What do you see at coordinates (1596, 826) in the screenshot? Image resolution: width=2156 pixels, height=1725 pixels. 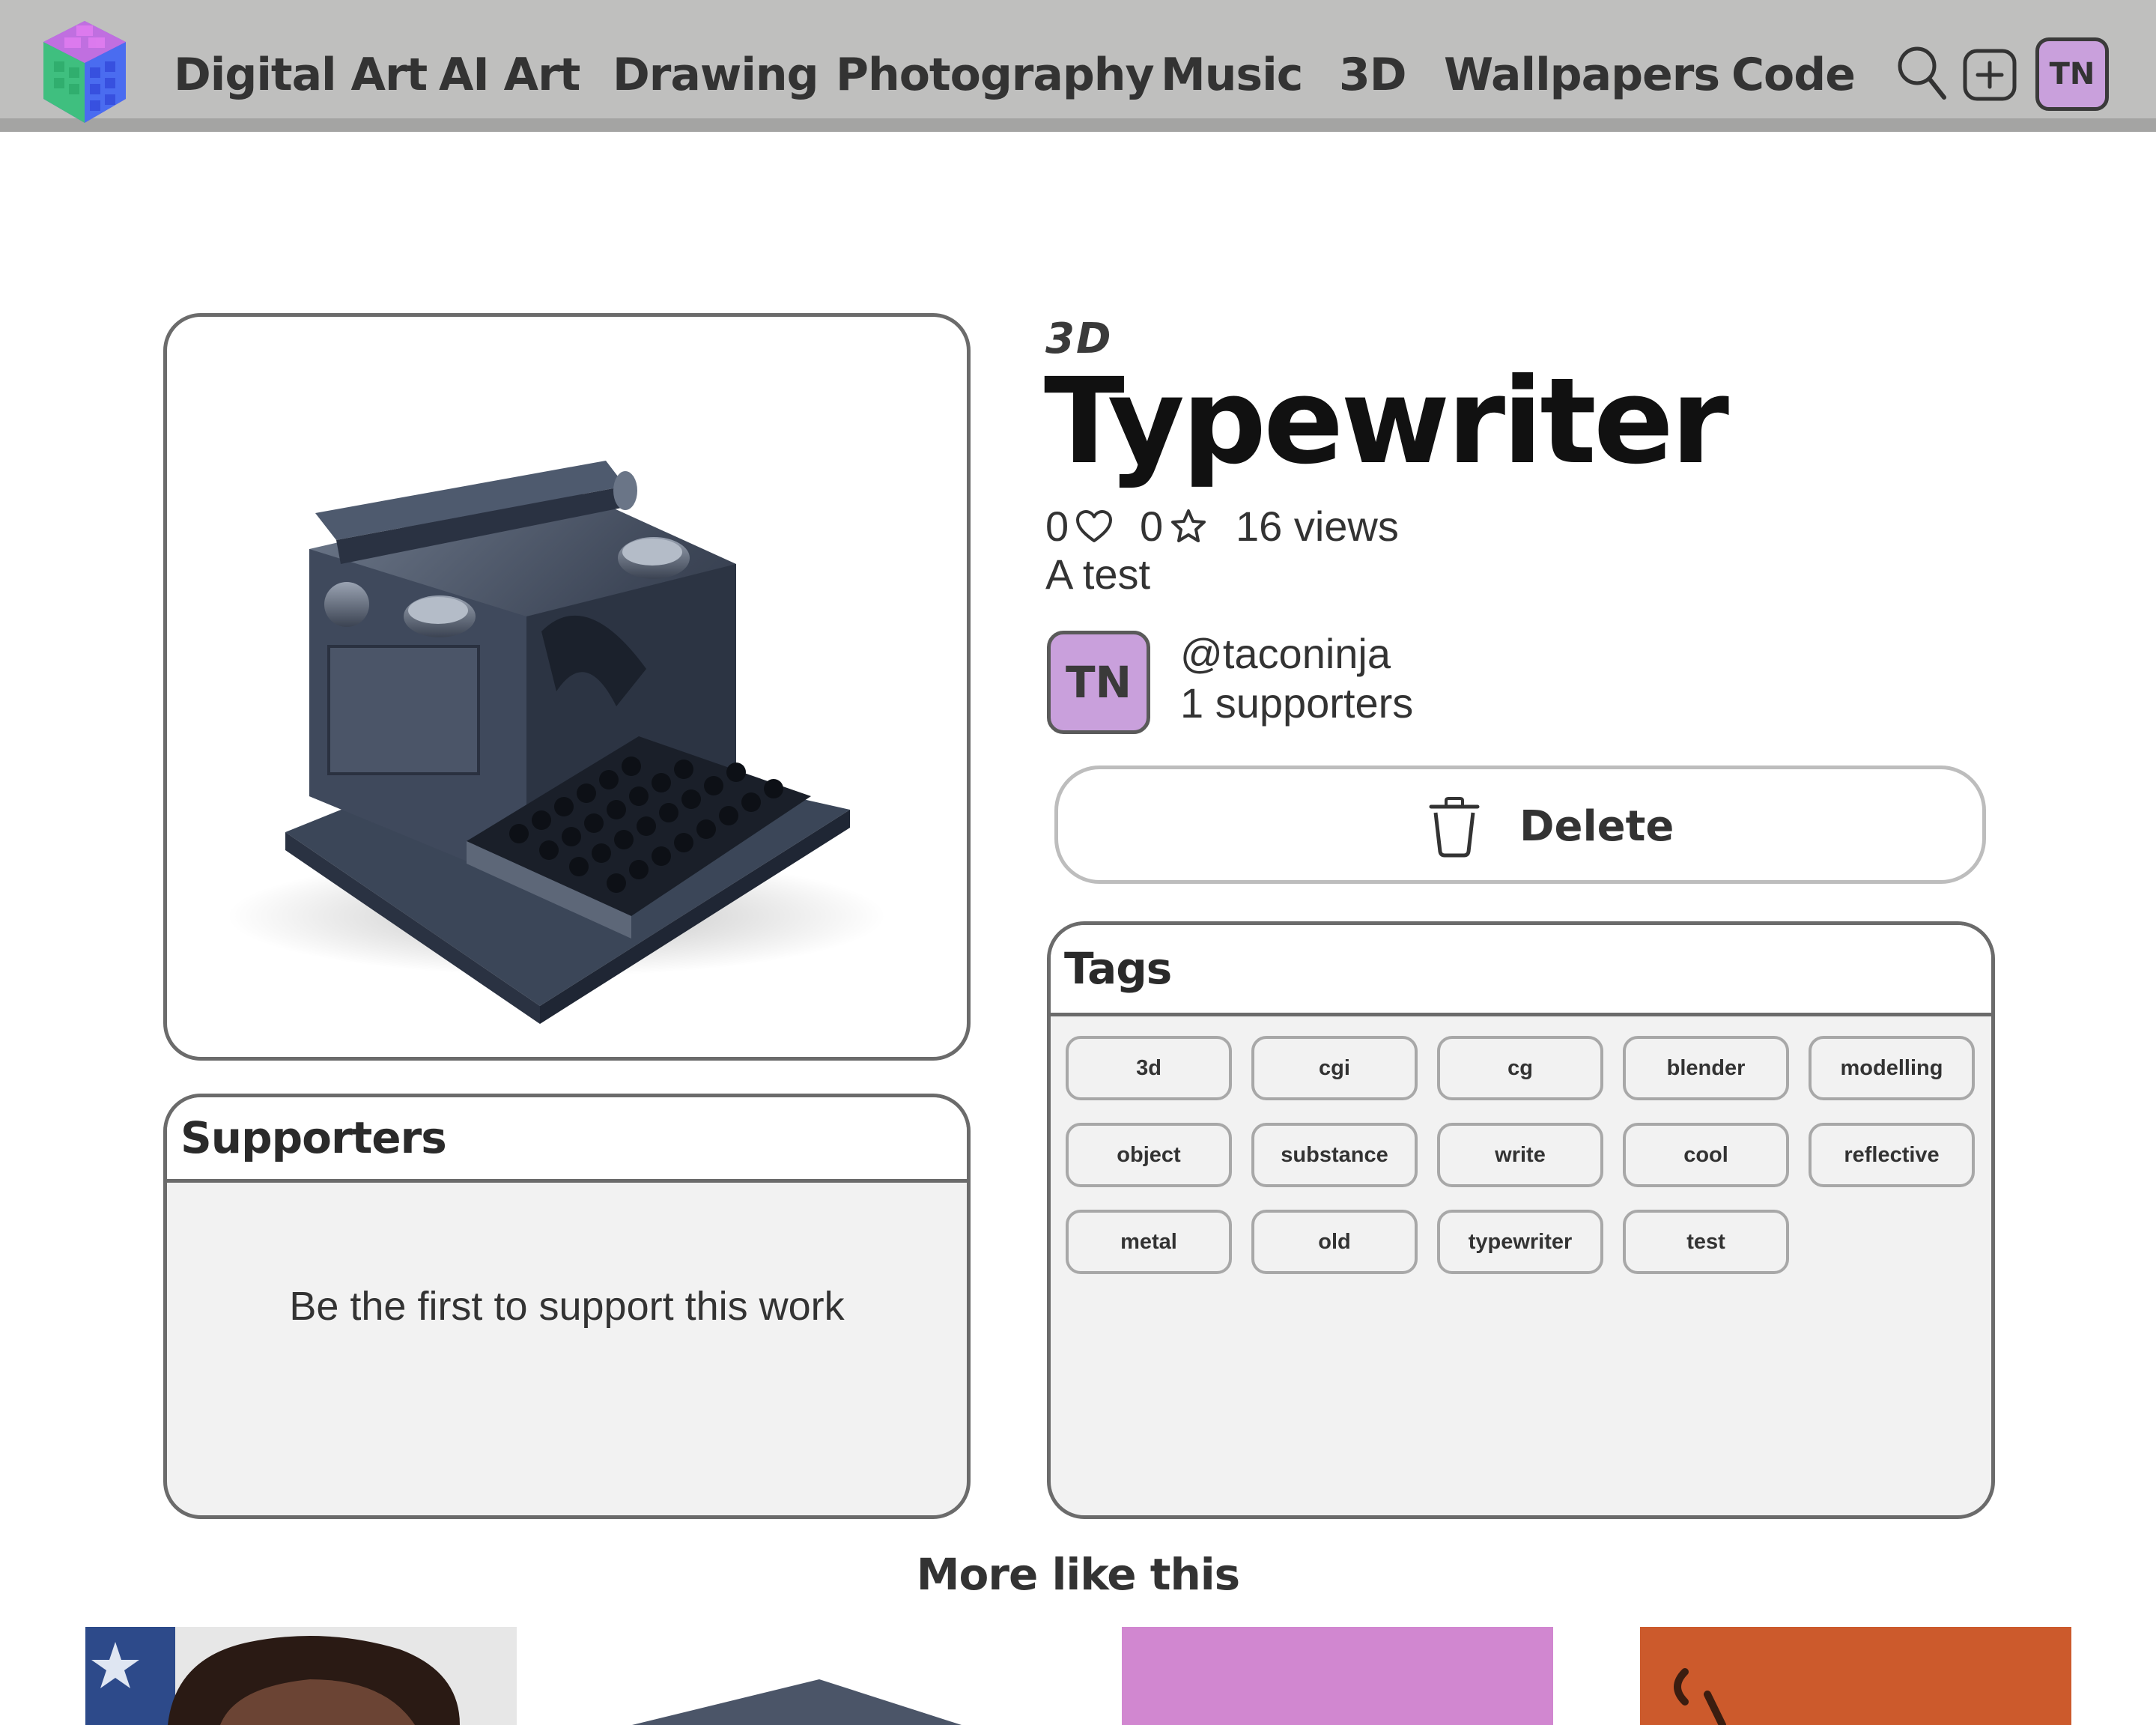 I see `delete-label: Delete` at bounding box center [1596, 826].